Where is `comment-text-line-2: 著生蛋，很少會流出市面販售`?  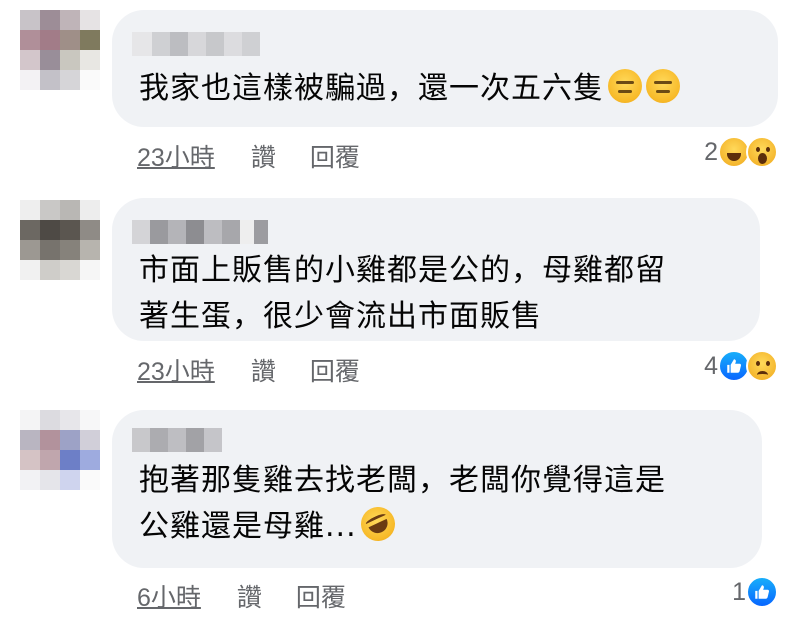 comment-text-line-2: 著生蛋，很少會流出市面販售 is located at coordinates (340, 316).